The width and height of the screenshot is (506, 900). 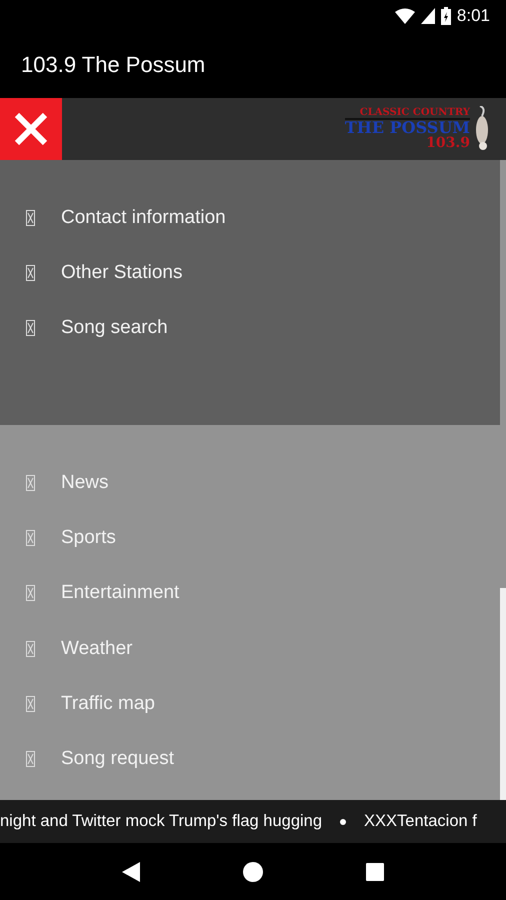 What do you see at coordinates (415, 113) in the screenshot?
I see `logo-tagline: CLASSIC COUNTRY` at bounding box center [415, 113].